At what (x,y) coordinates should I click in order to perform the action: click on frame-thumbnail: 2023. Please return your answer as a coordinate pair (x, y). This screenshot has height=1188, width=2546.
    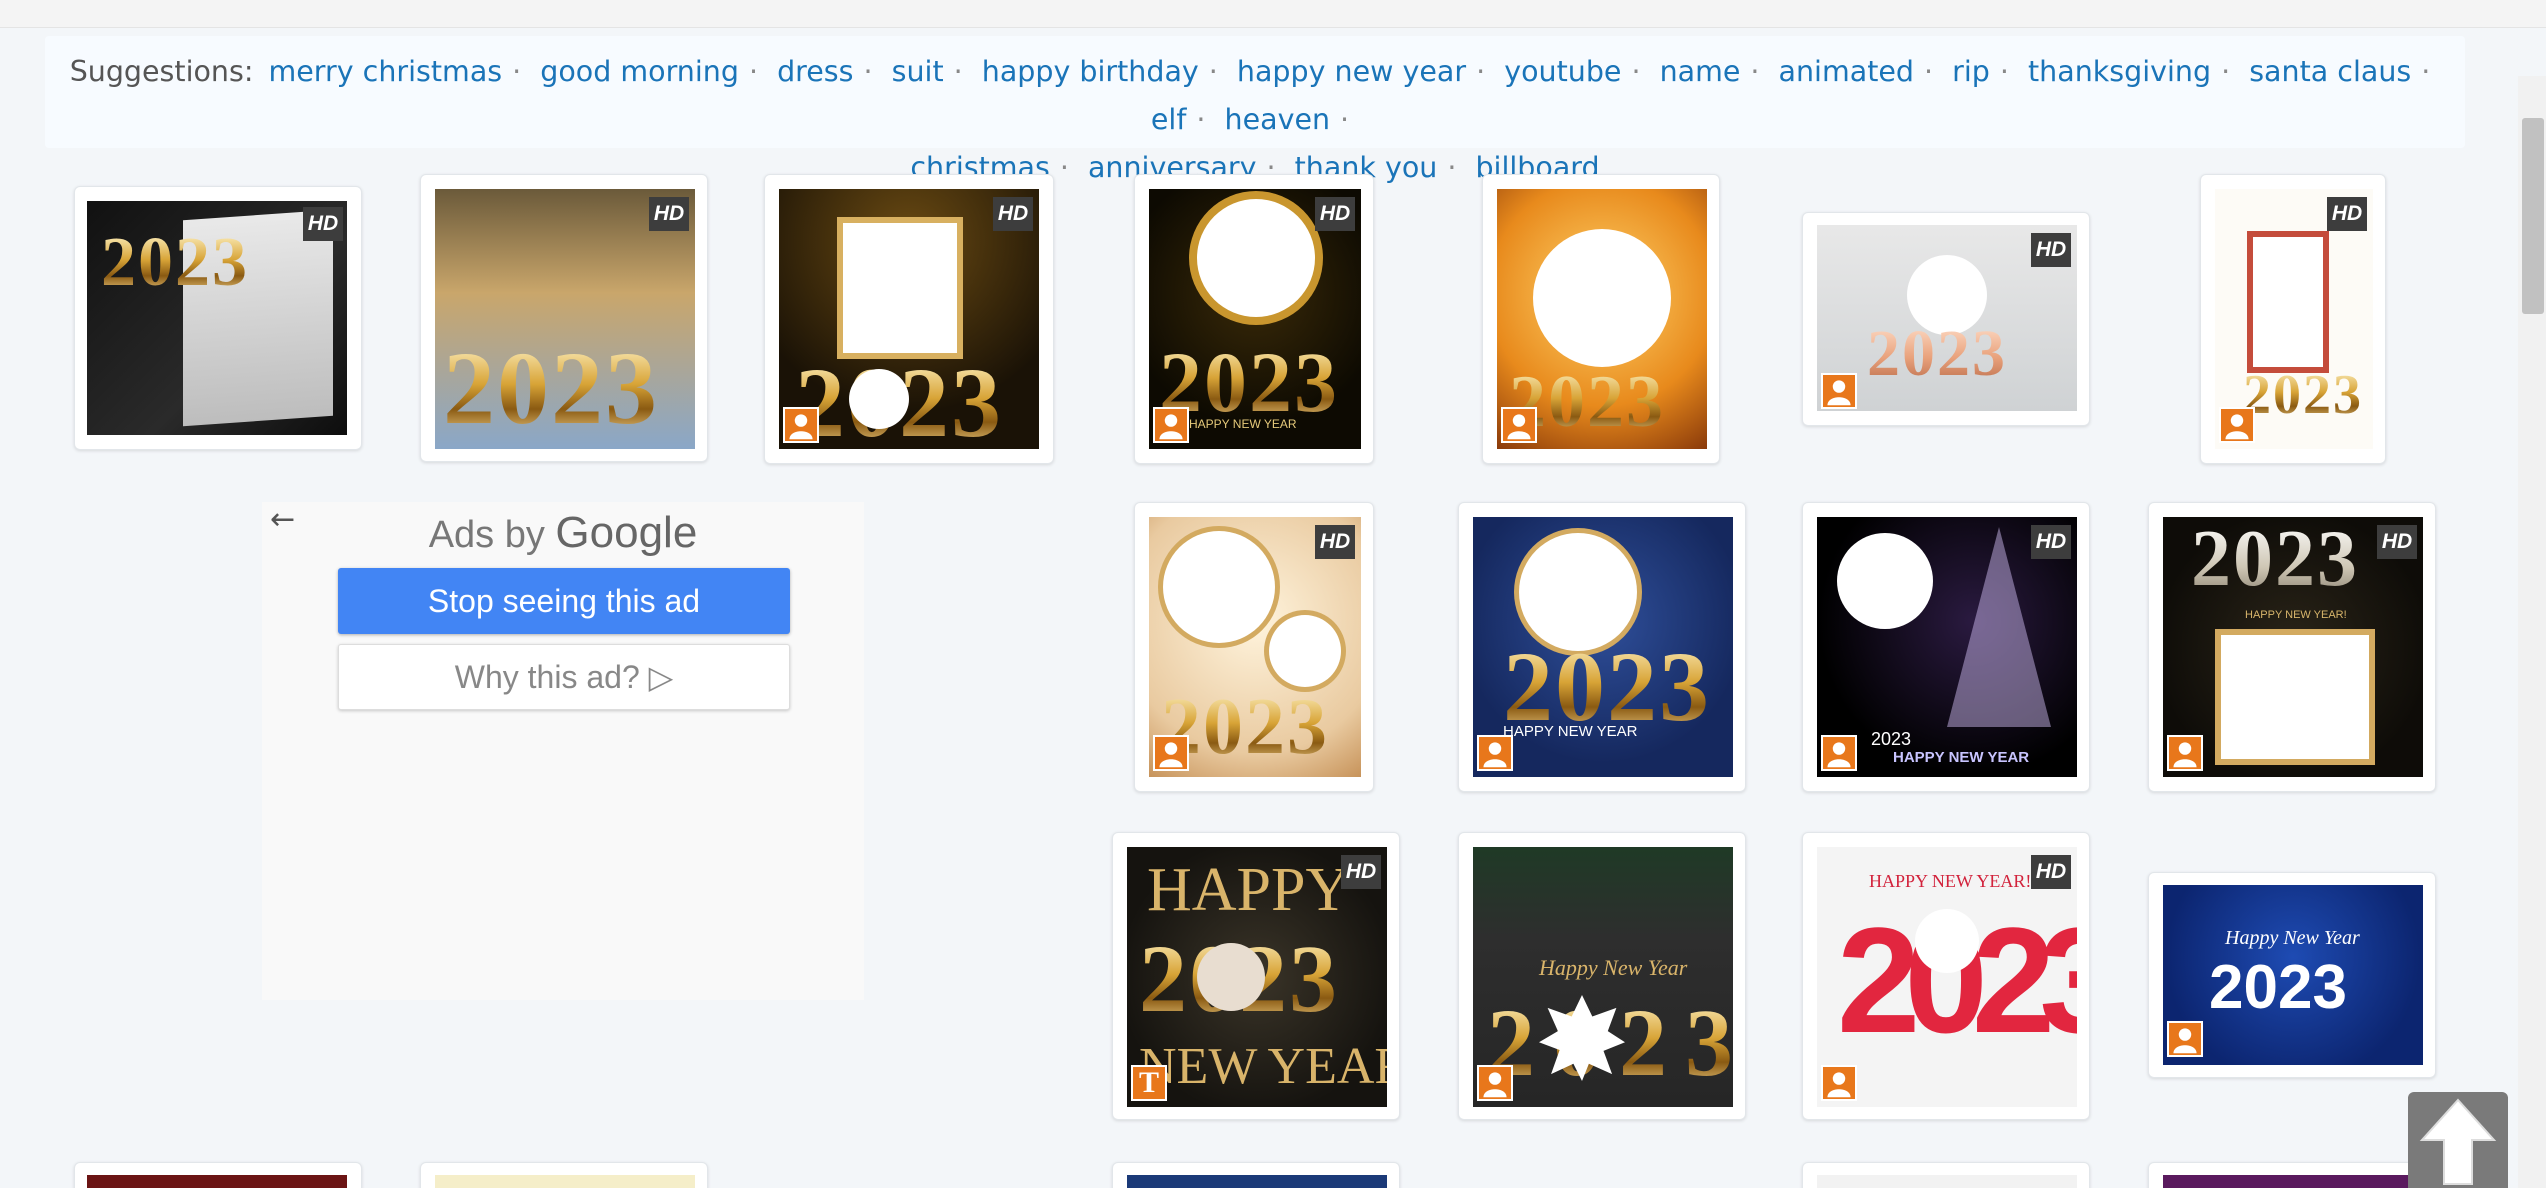
    Looking at the image, I should click on (1602, 319).